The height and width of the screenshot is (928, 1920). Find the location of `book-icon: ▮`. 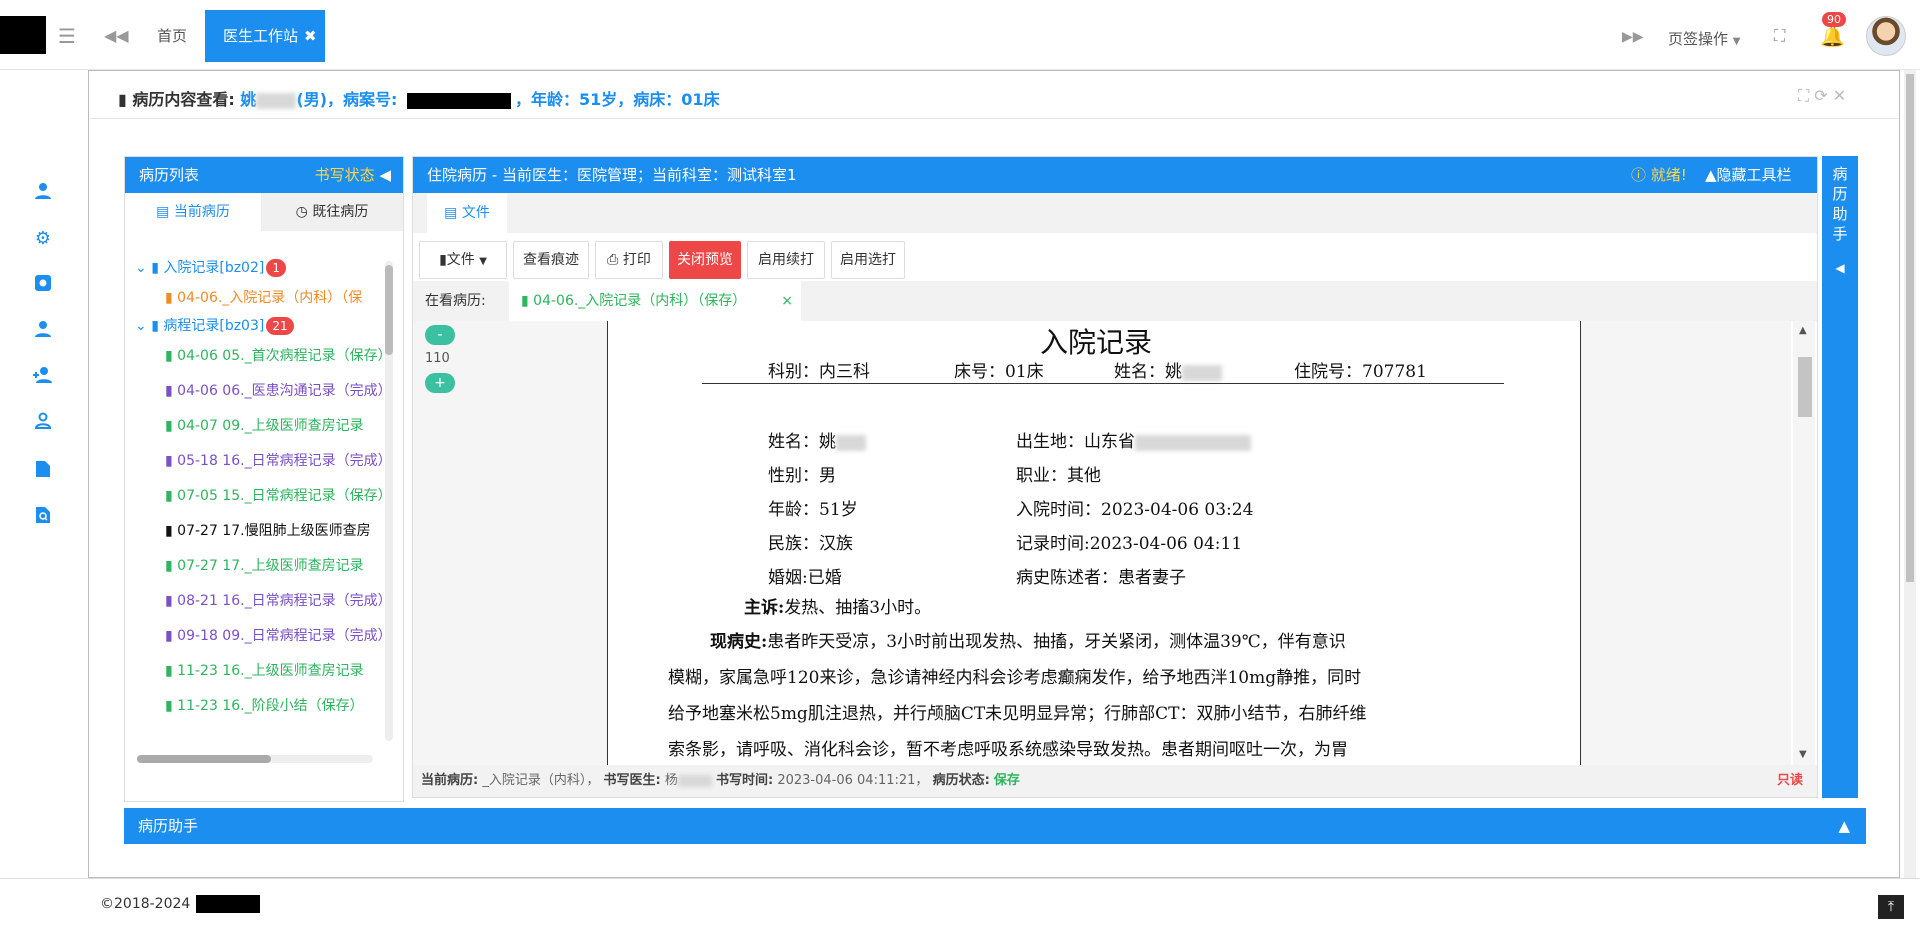

book-icon: ▮ is located at coordinates (122, 99).